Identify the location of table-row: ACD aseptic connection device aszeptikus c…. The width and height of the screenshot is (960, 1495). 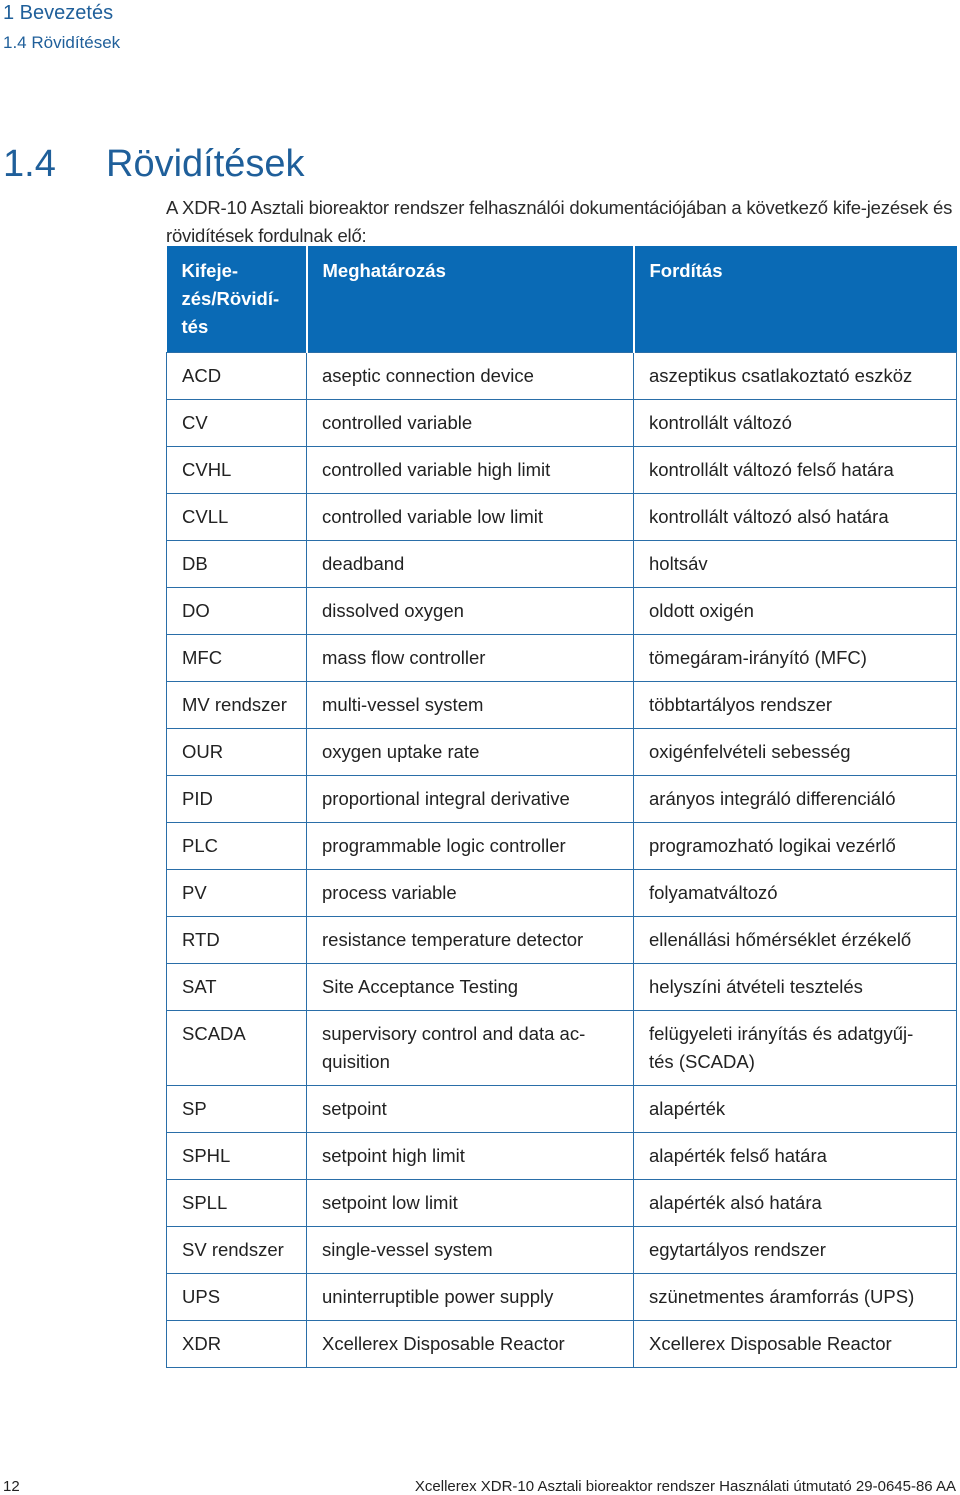
(561, 375).